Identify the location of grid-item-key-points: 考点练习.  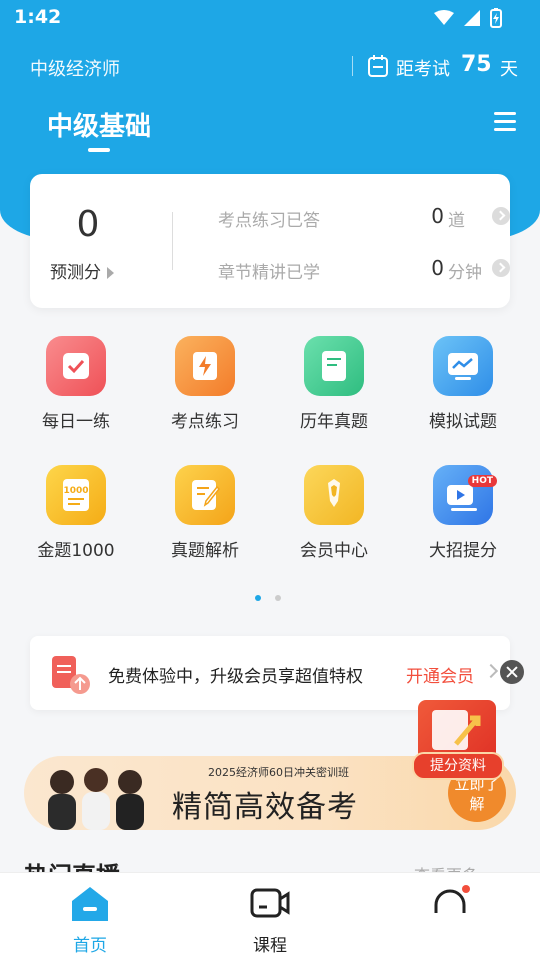
(205, 384).